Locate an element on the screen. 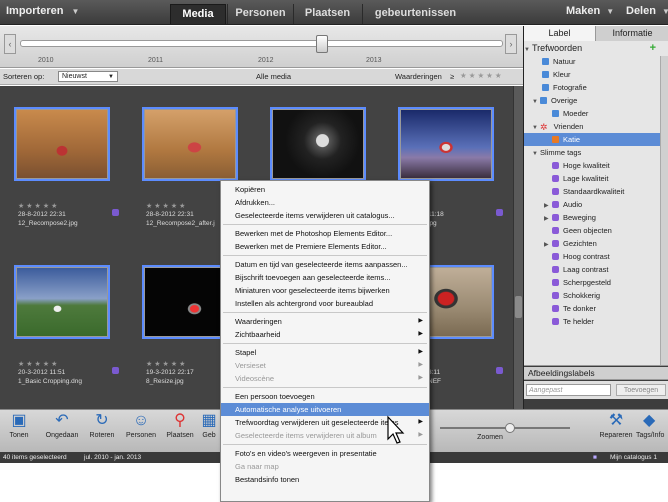  tree-item: ▼ ✲ Vrienden is located at coordinates (592, 126).